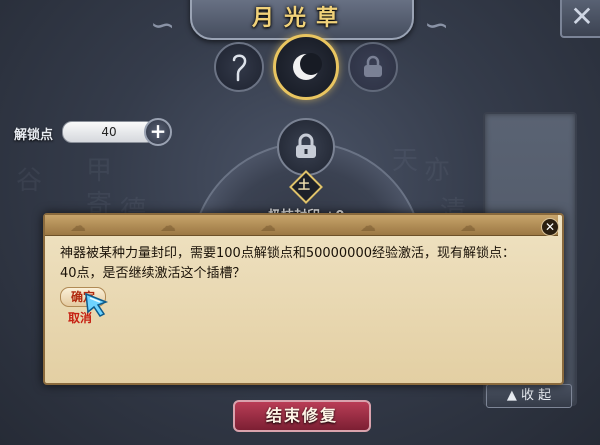 The width and height of the screenshot is (600, 445). I want to click on unlock-points-value: 40, so click(109, 132).